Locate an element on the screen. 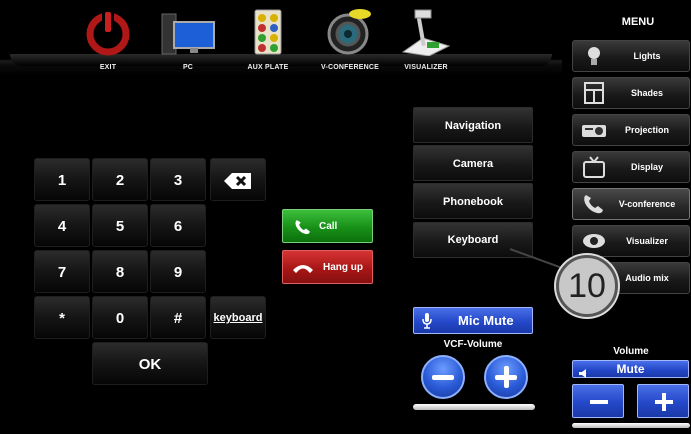  tab-camera: Camera is located at coordinates (473, 163).